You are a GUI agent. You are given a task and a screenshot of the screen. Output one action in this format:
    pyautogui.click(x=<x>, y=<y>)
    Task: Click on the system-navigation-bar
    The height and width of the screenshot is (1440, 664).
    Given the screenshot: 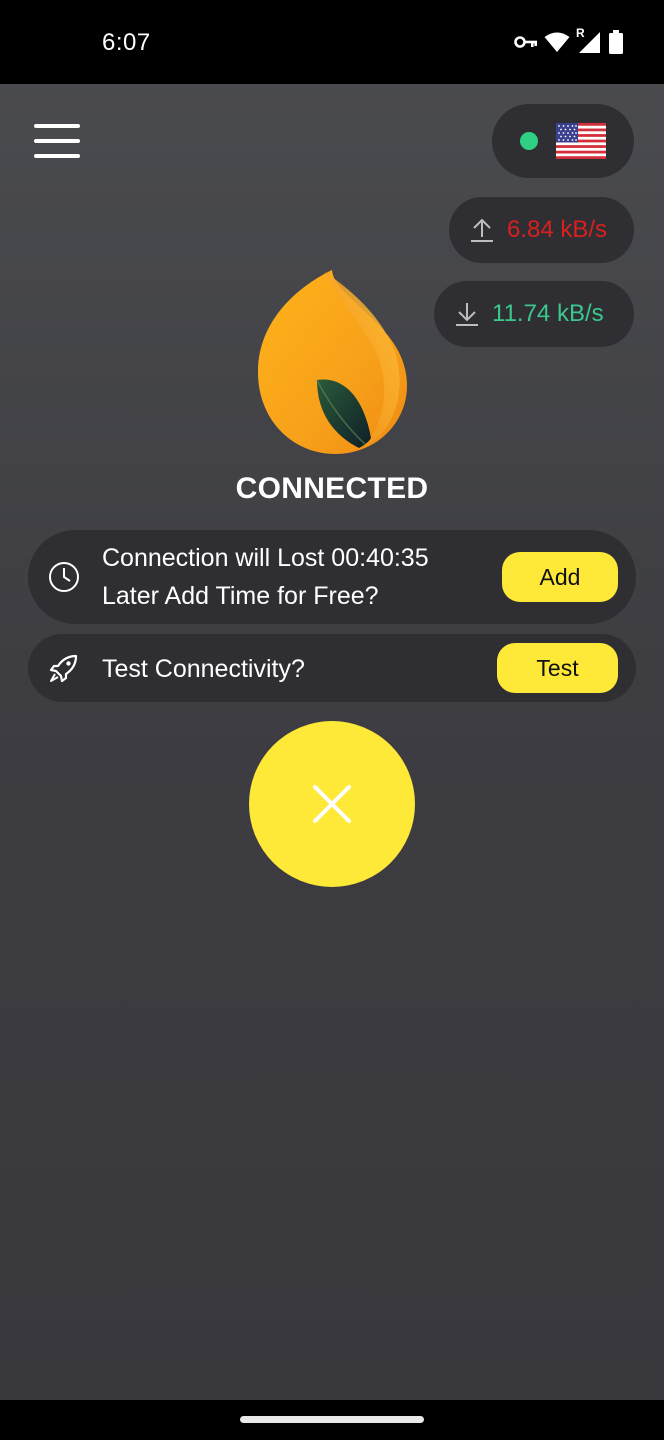 What is the action you would take?
    pyautogui.click(x=332, y=1420)
    